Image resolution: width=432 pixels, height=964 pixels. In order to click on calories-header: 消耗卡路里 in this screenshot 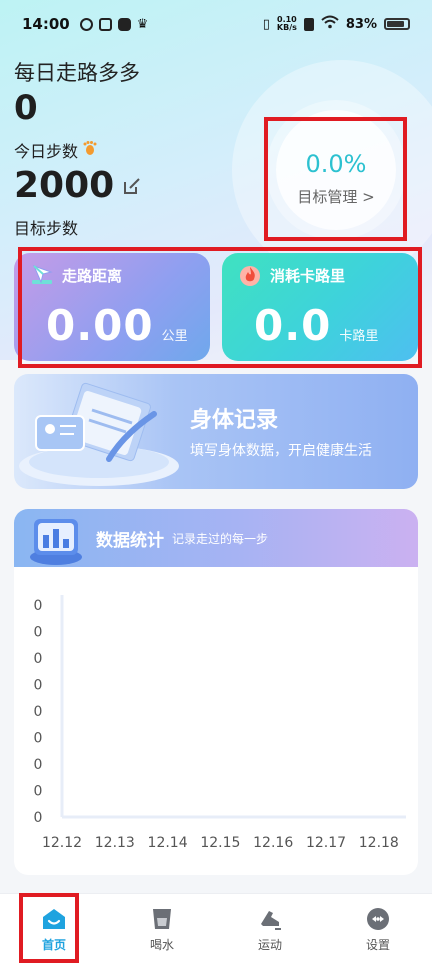, I will do `click(320, 275)`.